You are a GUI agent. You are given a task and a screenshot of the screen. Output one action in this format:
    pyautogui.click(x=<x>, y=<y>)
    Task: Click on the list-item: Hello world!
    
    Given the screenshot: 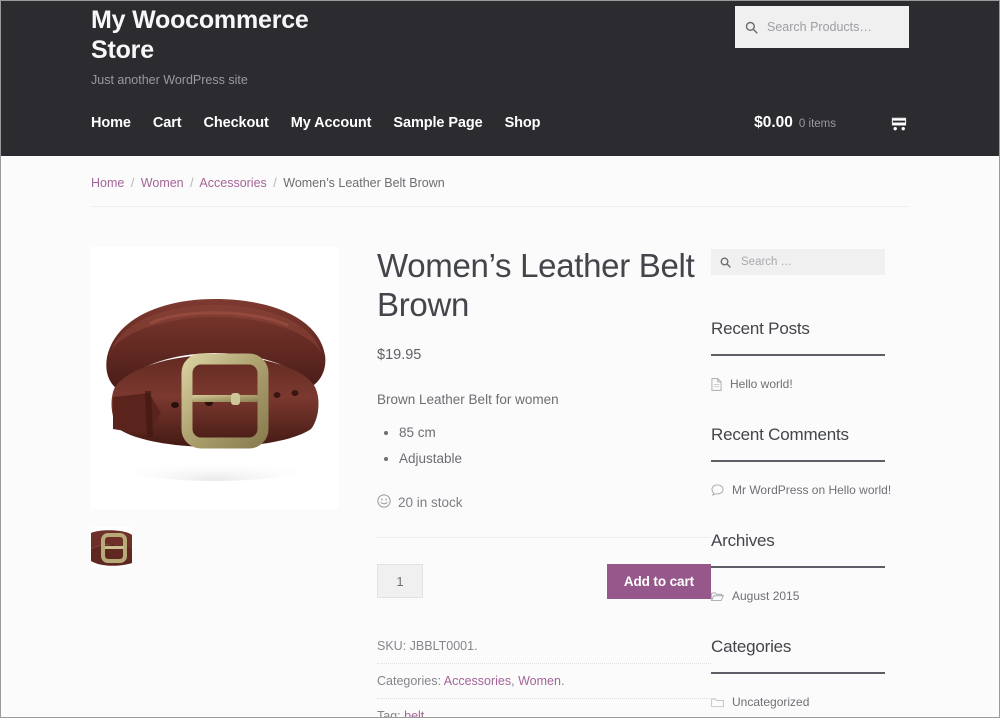 What is the action you would take?
    pyautogui.click(x=810, y=384)
    